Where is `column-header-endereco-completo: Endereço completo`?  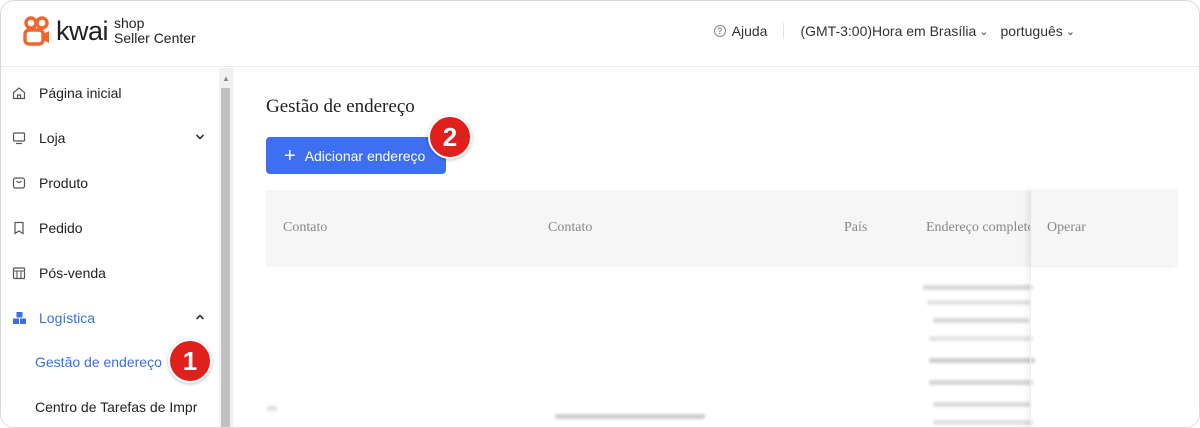 column-header-endereco-completo: Endereço completo is located at coordinates (978, 227).